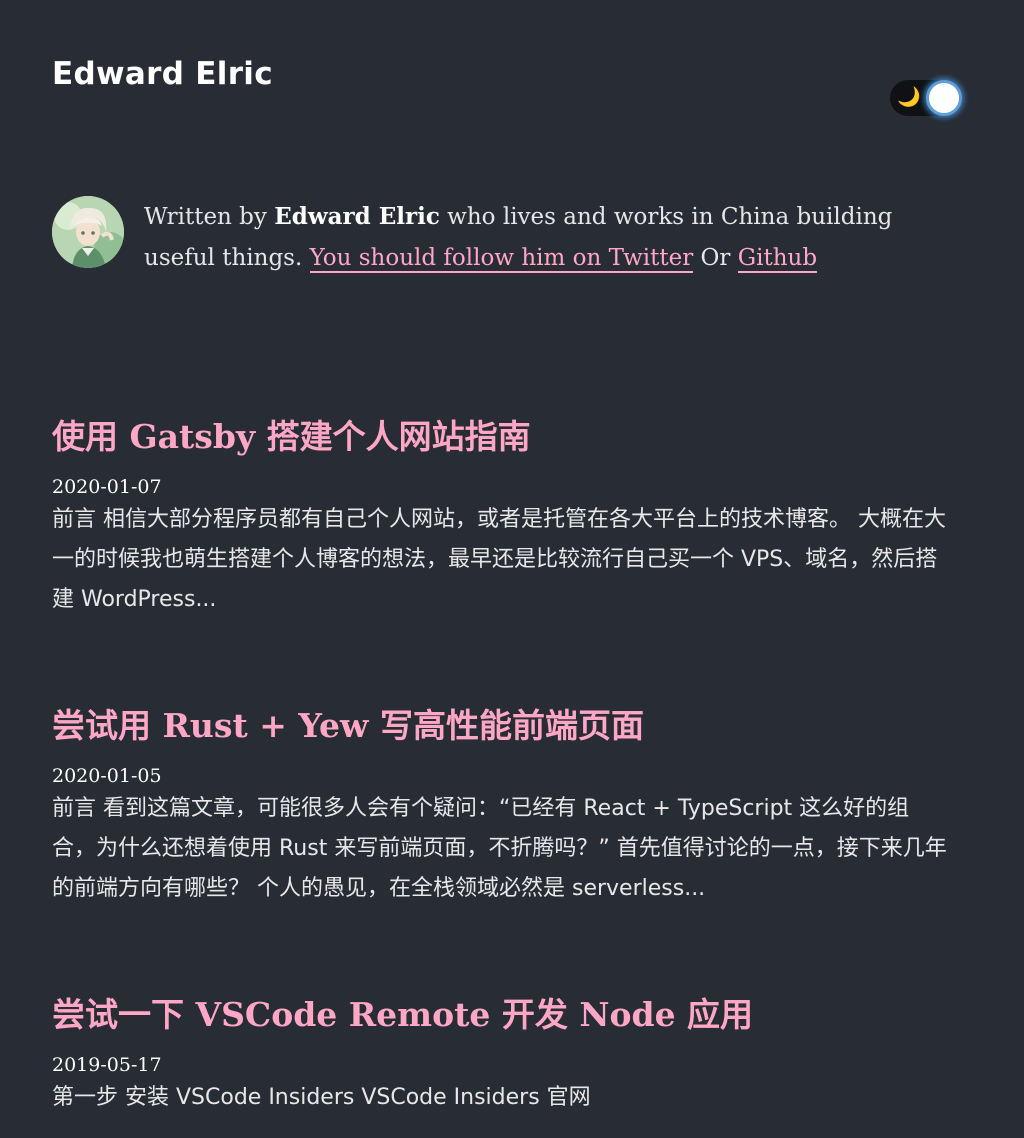 This screenshot has width=1024, height=1138. What do you see at coordinates (909, 97) in the screenshot?
I see `moon-icon: 🌙` at bounding box center [909, 97].